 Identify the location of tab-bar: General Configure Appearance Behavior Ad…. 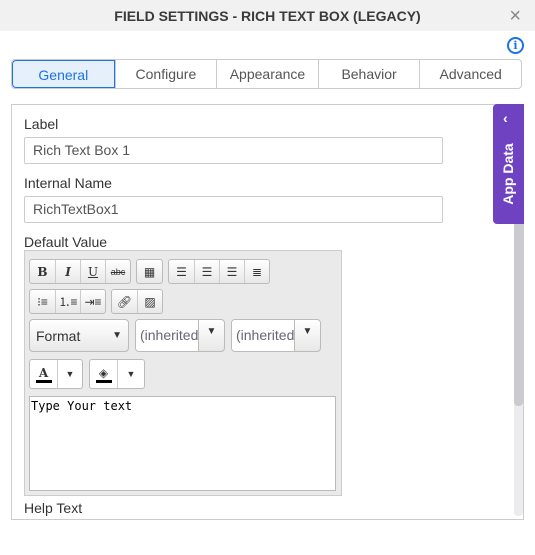
(266, 74).